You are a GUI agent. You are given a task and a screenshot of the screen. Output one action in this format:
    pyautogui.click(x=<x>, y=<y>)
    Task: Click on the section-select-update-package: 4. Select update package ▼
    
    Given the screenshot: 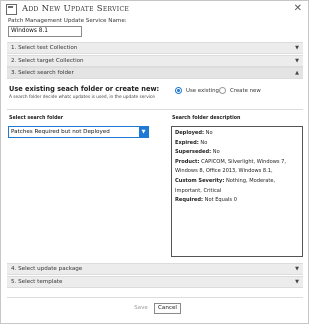 What is the action you would take?
    pyautogui.click(x=155, y=269)
    